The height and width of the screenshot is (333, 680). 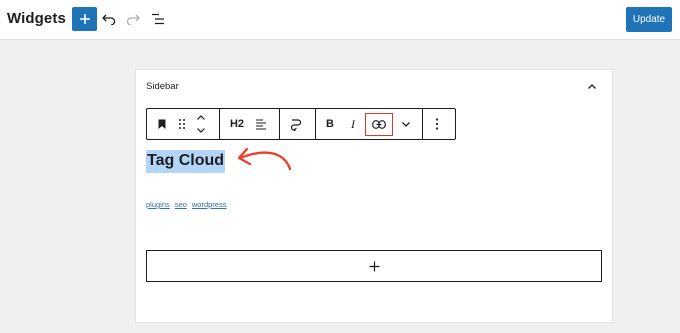 I want to click on redo-icon, so click(x=133, y=19).